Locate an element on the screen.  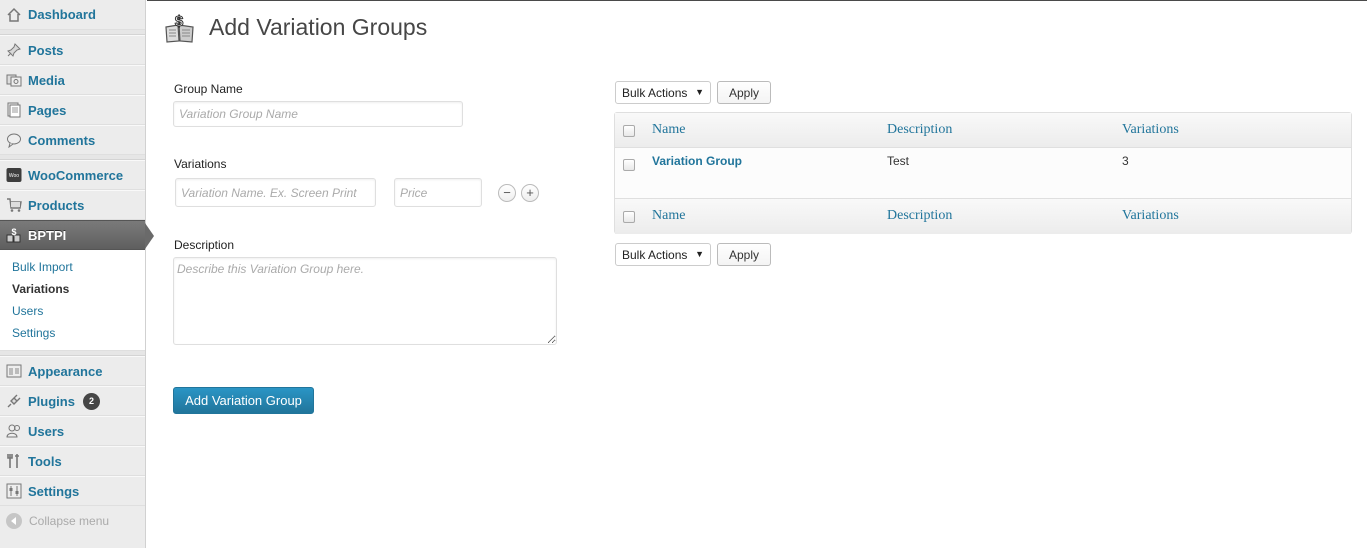
menu-item-settings: Settings is located at coordinates (72, 491).